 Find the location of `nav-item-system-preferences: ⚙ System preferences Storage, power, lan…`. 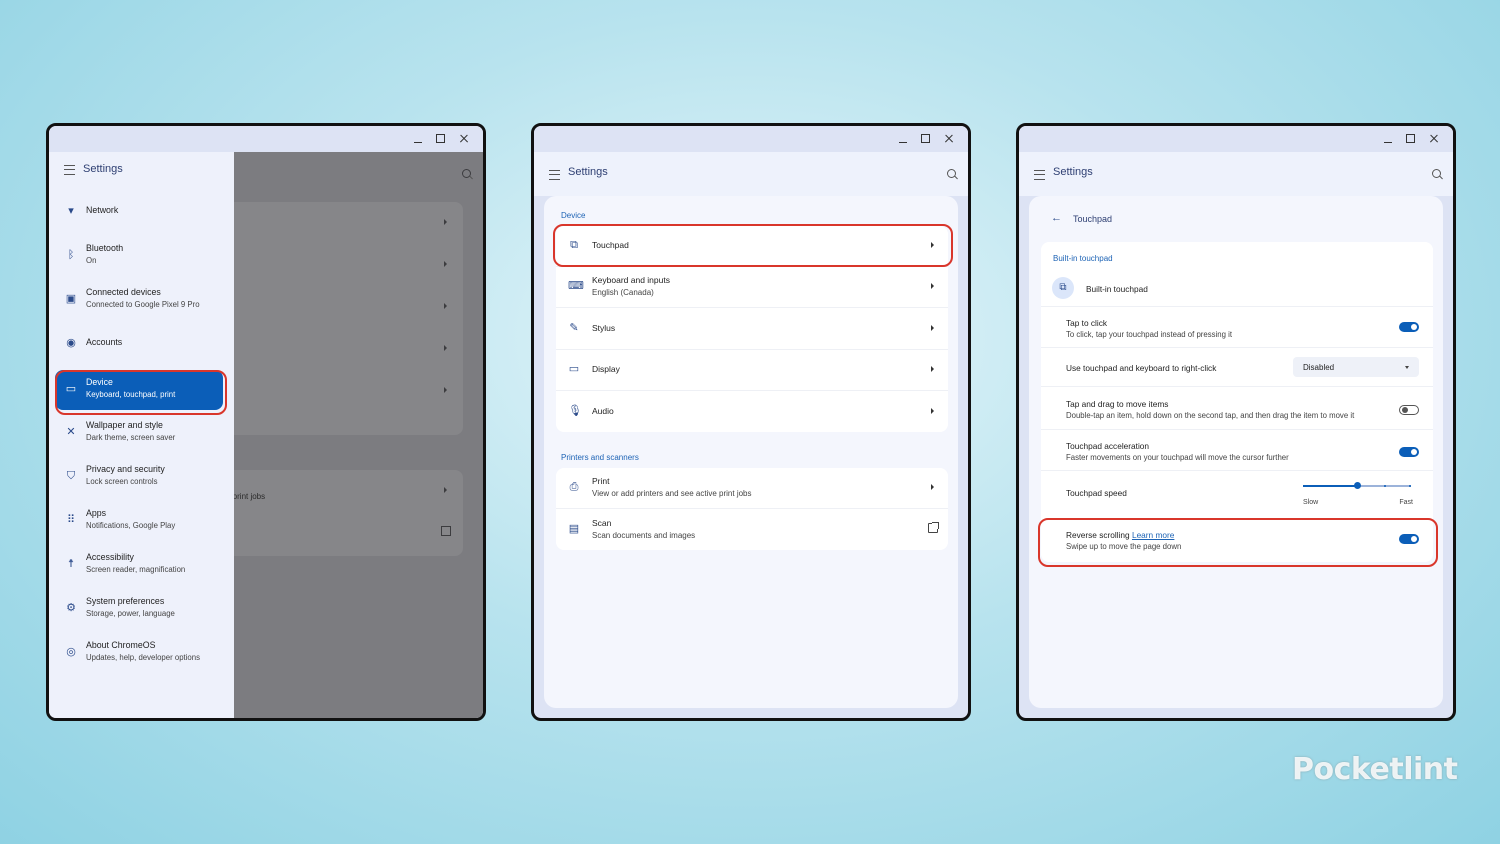

nav-item-system-preferences: ⚙ System preferences Storage, power, lan… is located at coordinates (139, 609).